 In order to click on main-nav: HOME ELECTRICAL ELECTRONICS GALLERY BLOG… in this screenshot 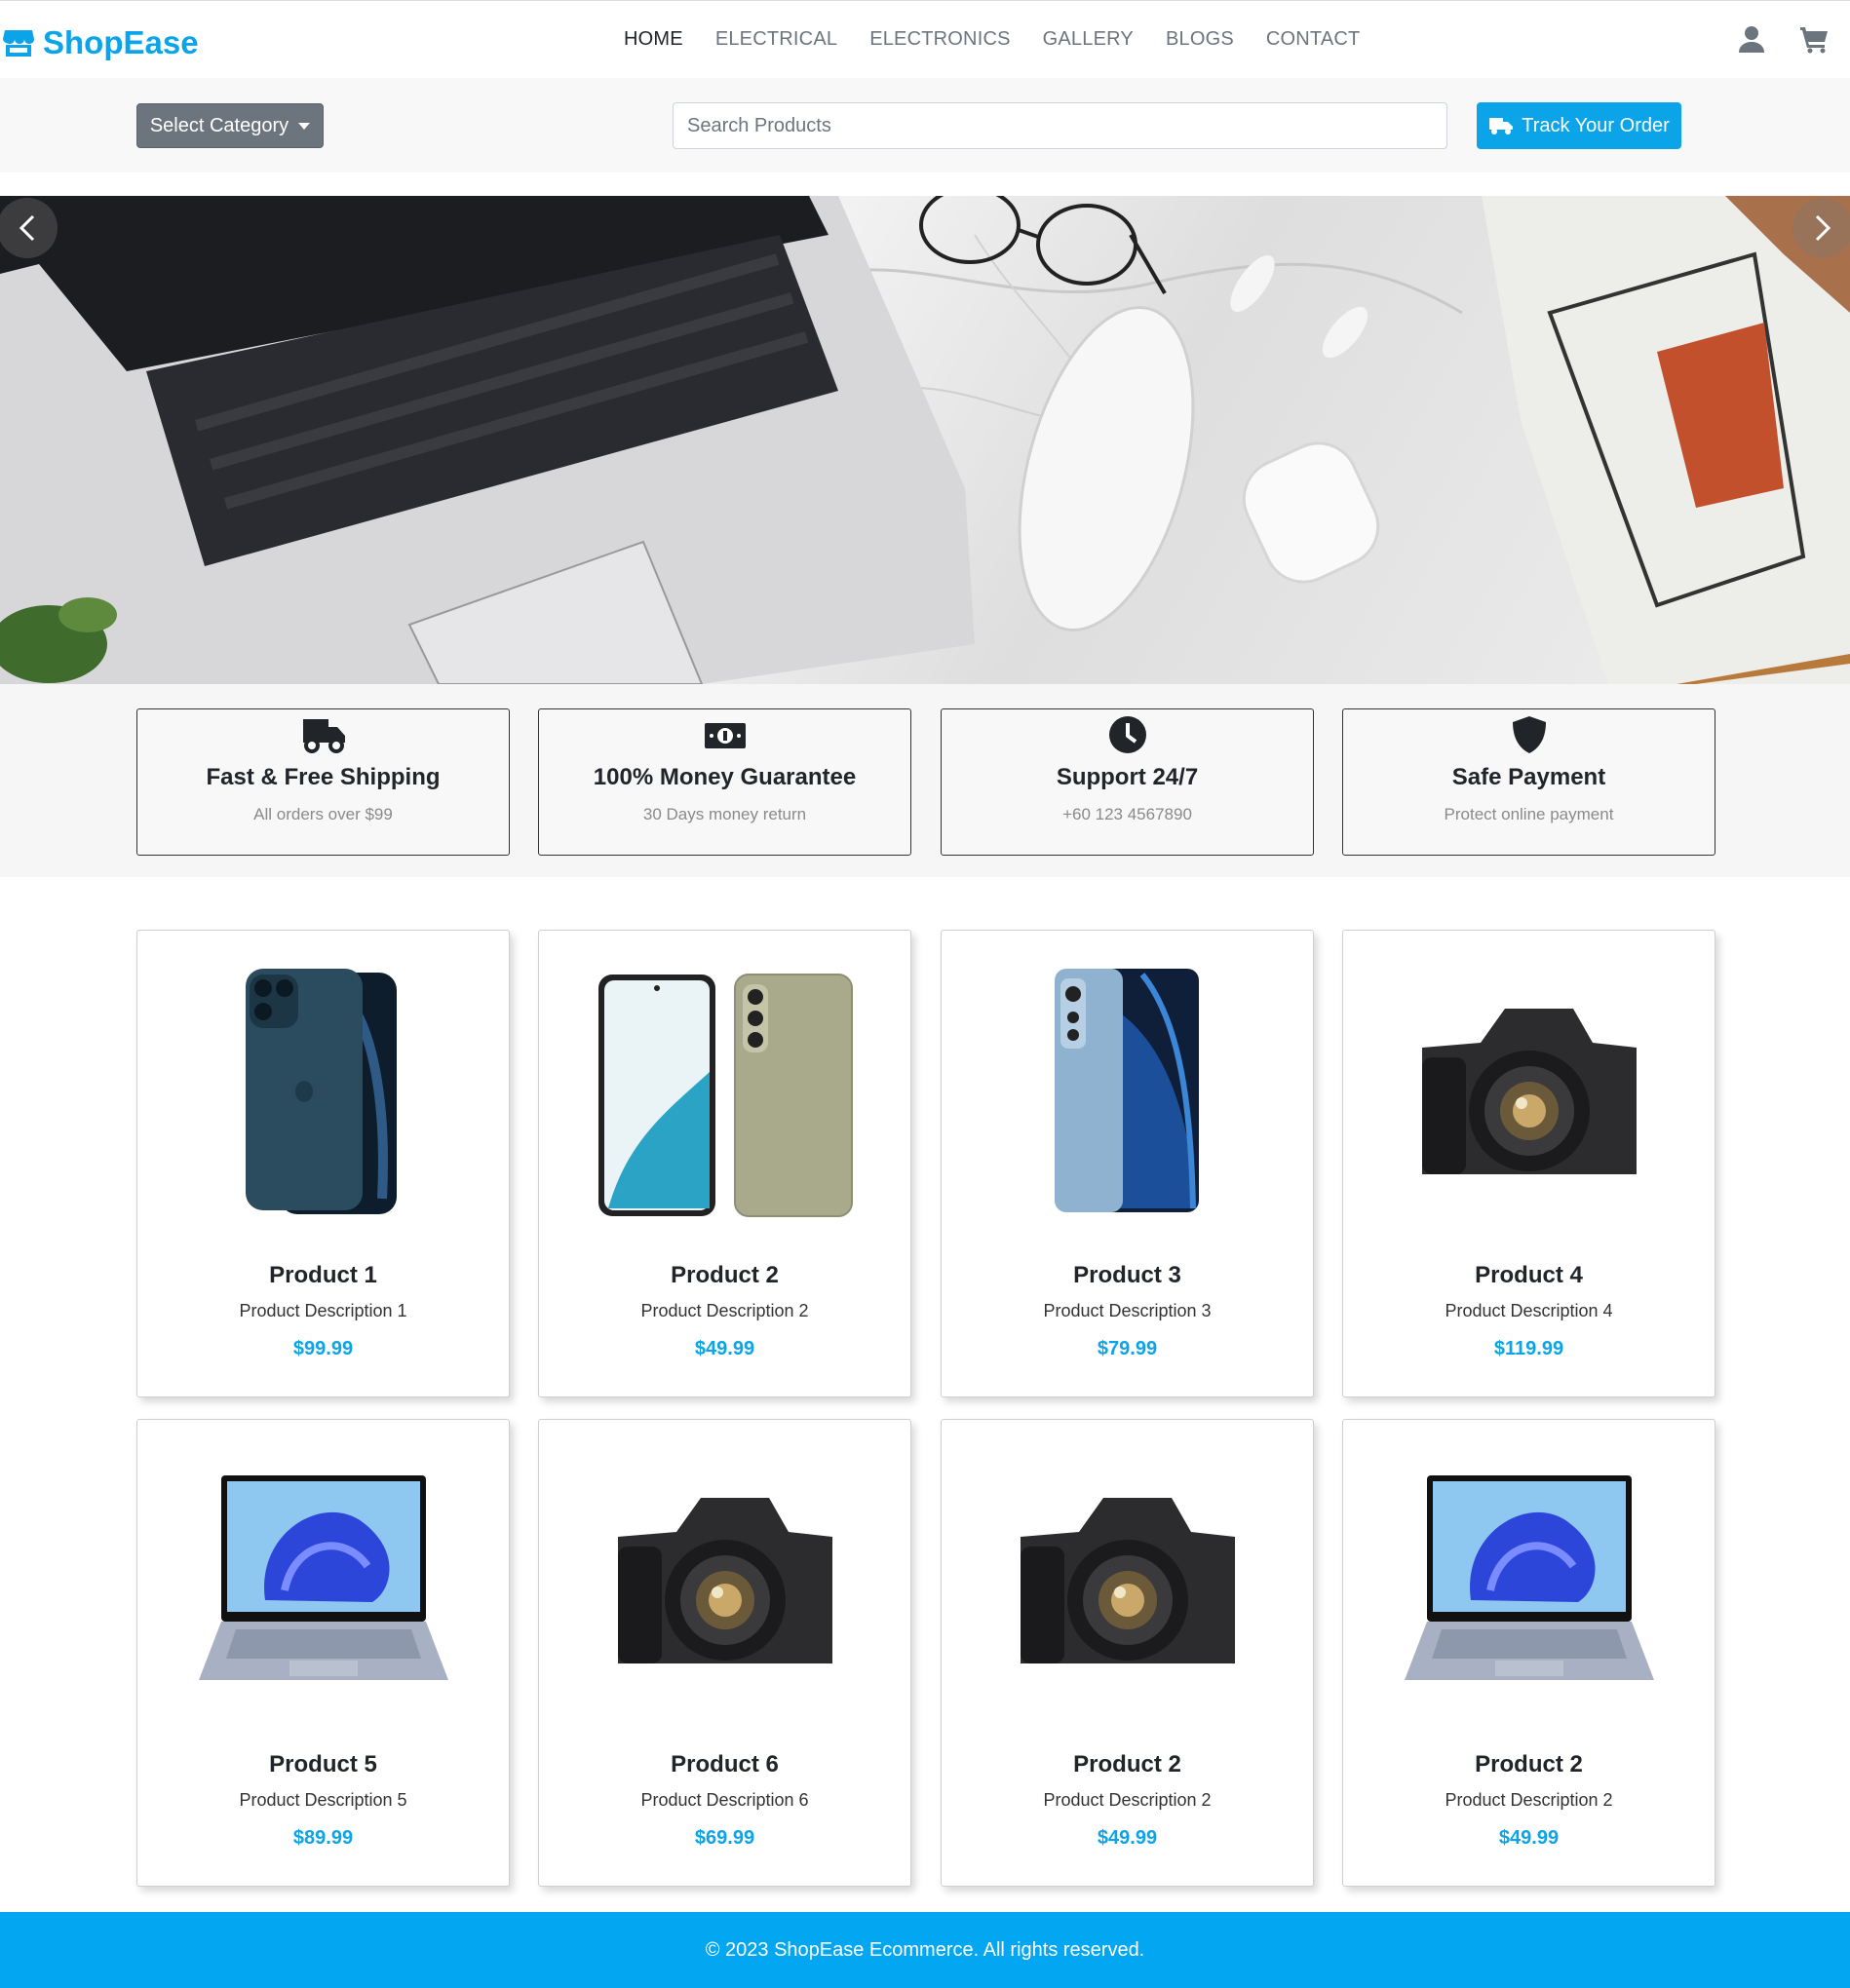, I will do `click(992, 39)`.